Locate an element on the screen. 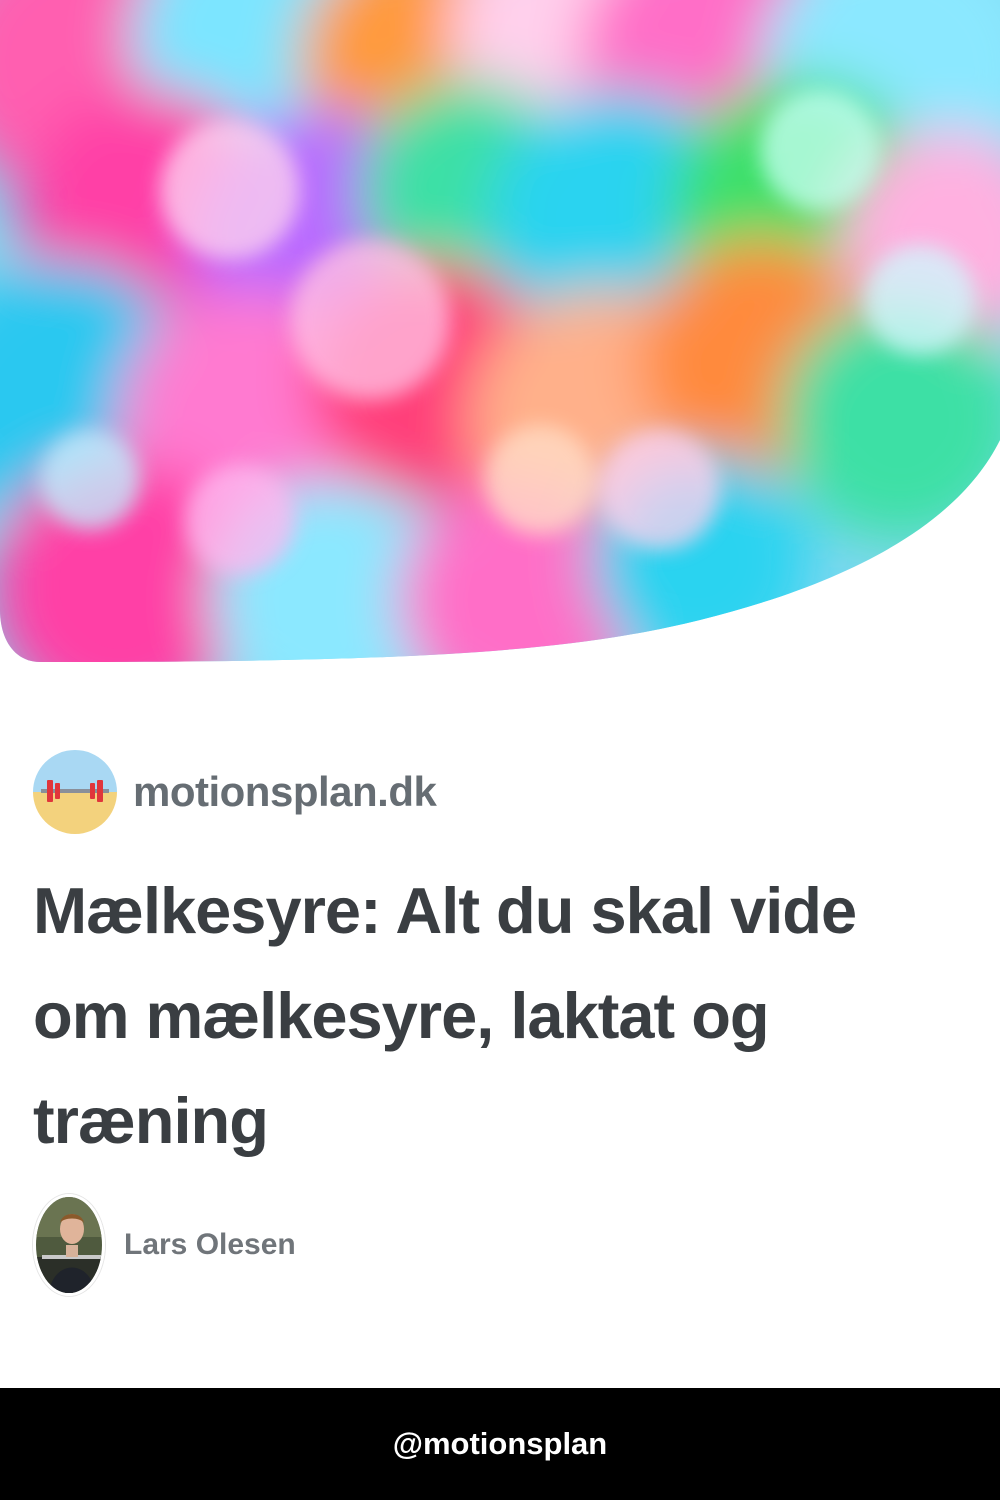 The height and width of the screenshot is (1500, 1000). barbell-beach-icon is located at coordinates (75, 792).